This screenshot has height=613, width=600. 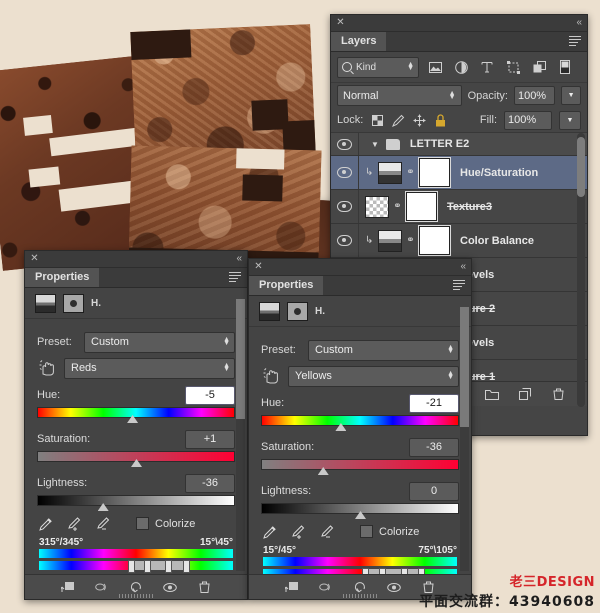 What do you see at coordinates (434, 403) in the screenshot?
I see `hue-input: -21` at bounding box center [434, 403].